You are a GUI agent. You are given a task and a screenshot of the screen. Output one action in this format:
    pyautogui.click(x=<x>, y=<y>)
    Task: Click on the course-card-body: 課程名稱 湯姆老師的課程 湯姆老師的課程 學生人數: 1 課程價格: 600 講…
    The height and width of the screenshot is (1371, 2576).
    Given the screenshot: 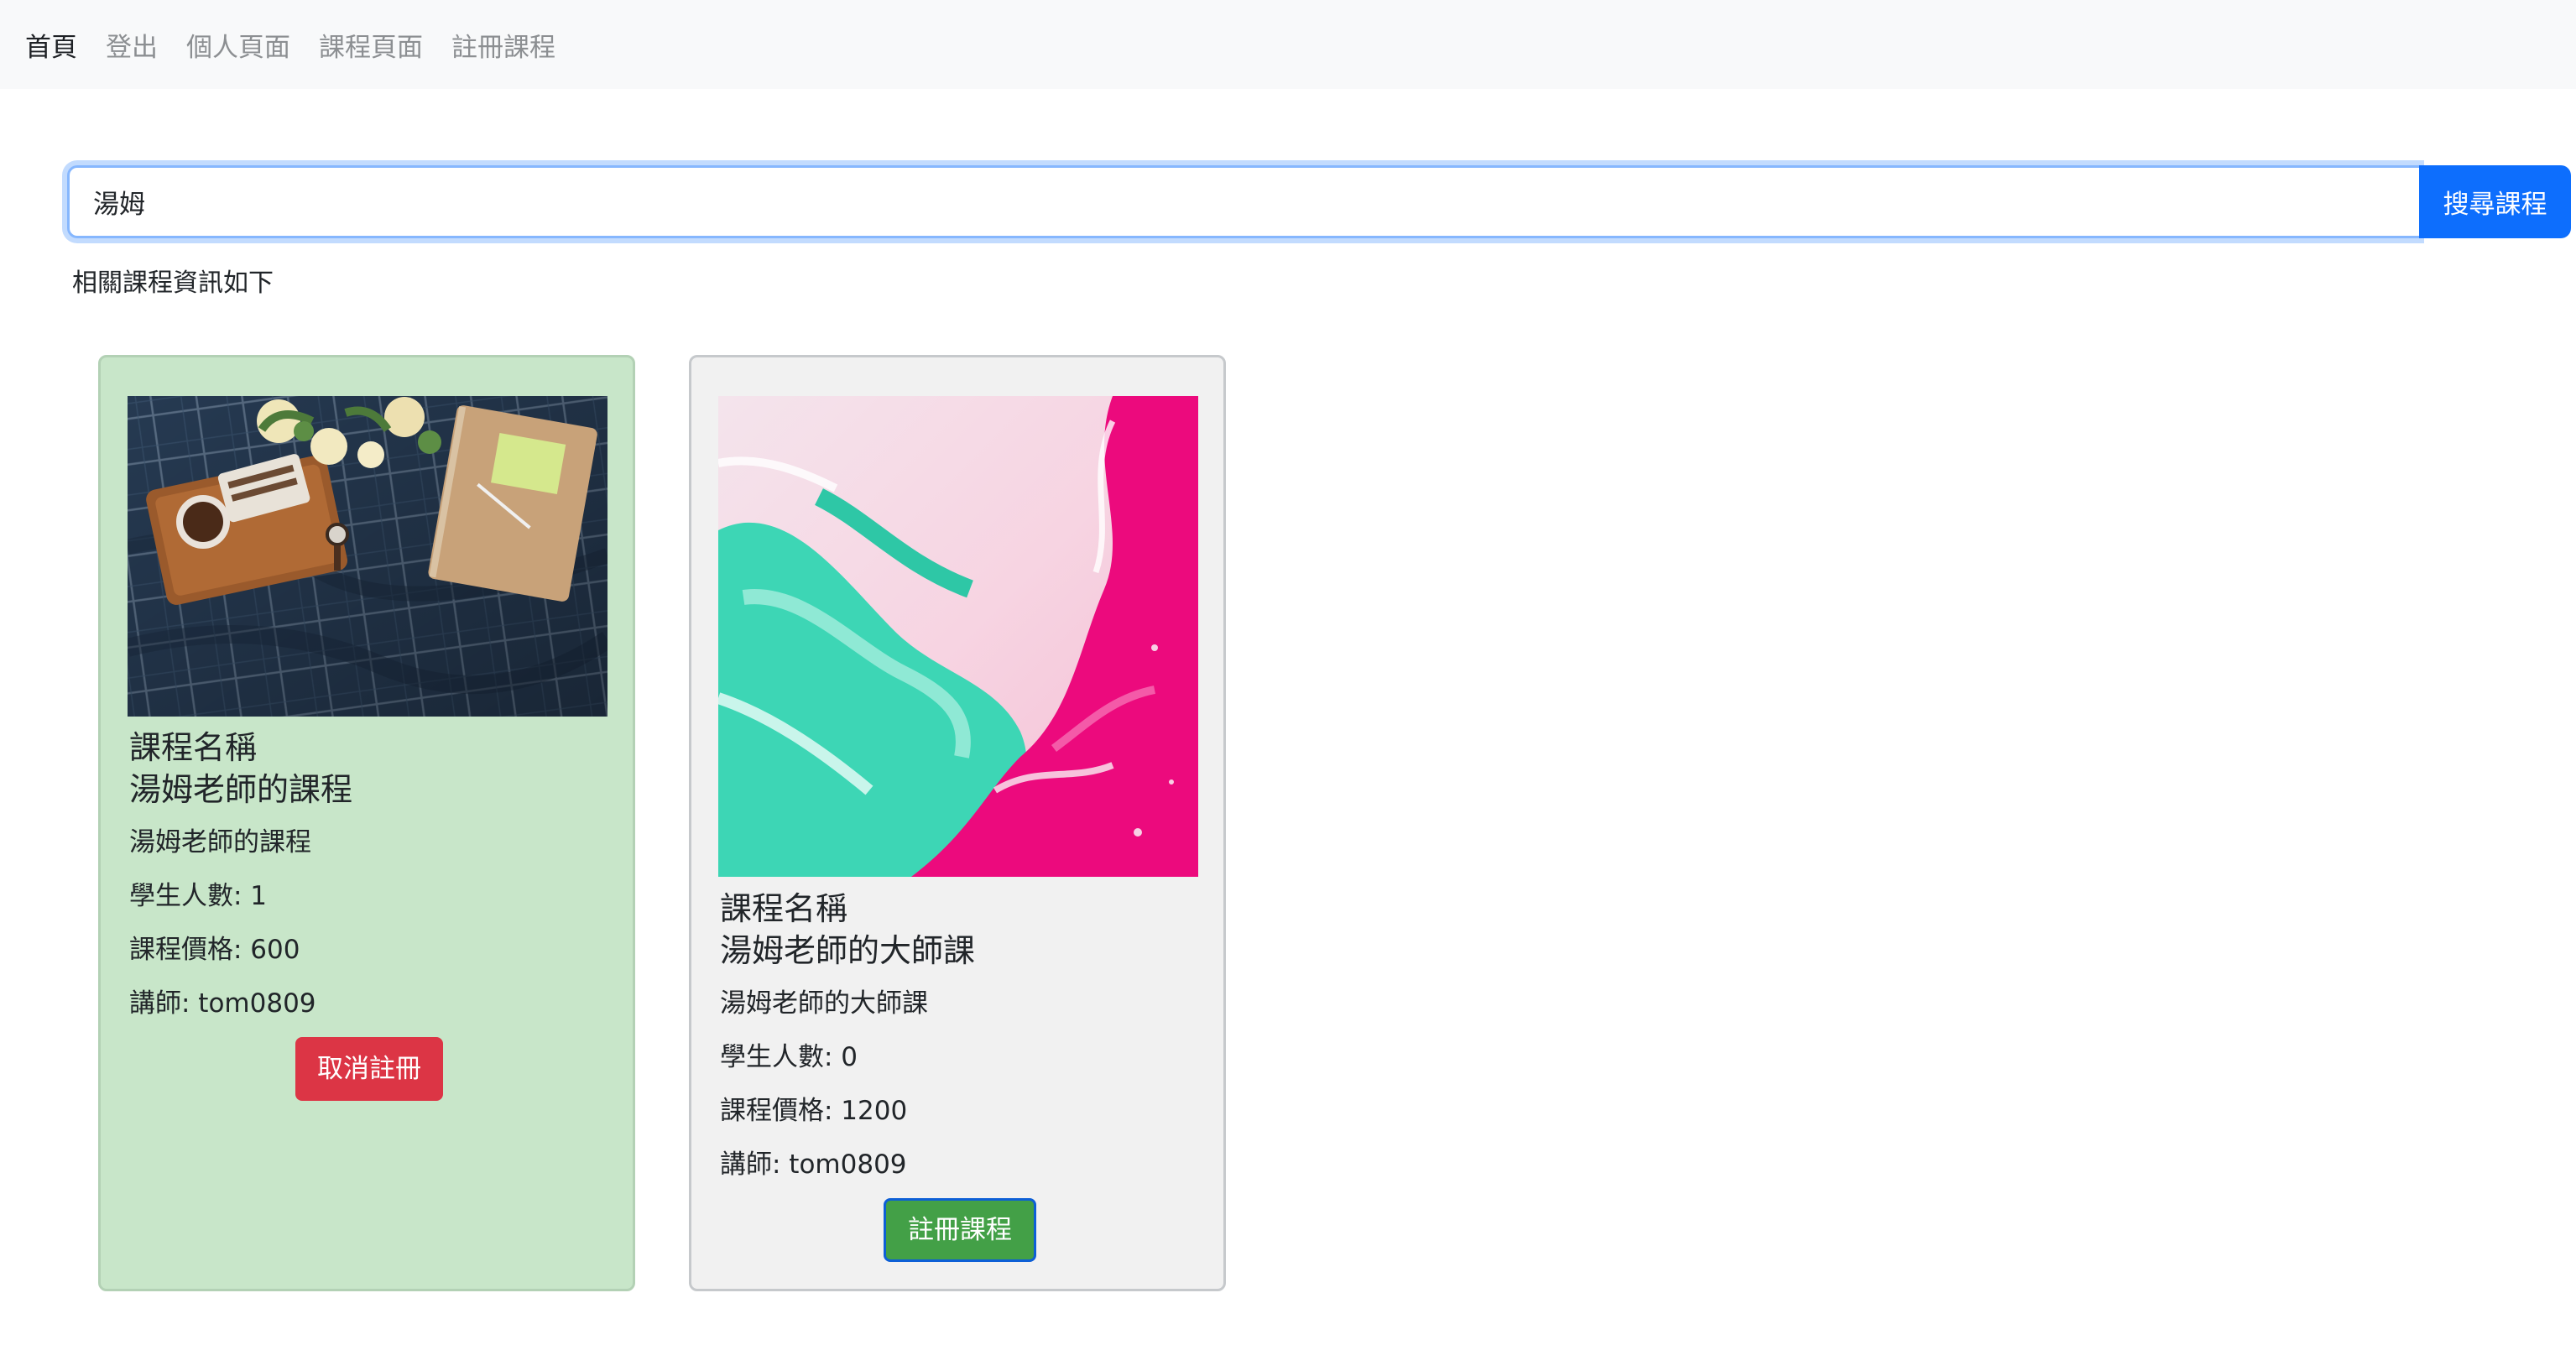 What is the action you would take?
    pyautogui.click(x=369, y=914)
    